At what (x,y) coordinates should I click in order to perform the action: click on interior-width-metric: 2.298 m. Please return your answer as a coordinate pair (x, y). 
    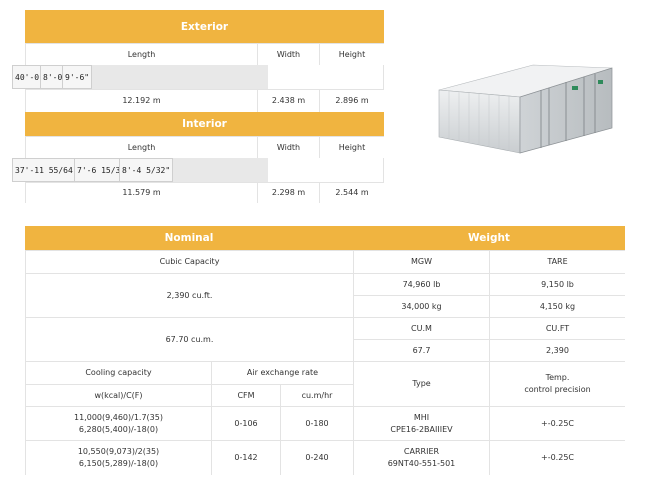
    Looking at the image, I should click on (288, 192).